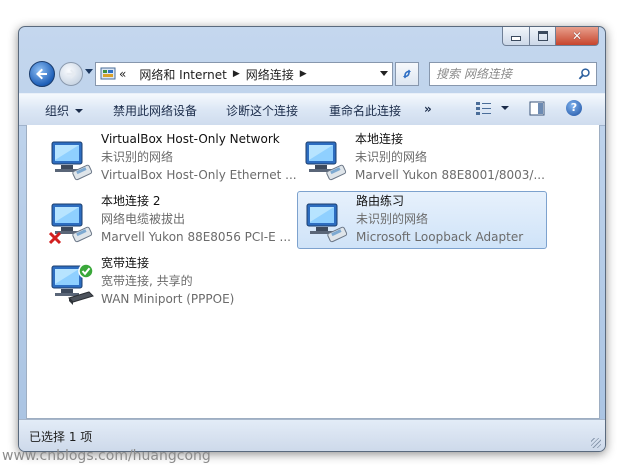  Describe the element at coordinates (143, 219) in the screenshot. I see `connection-status: 网络电缆被拔出` at that location.